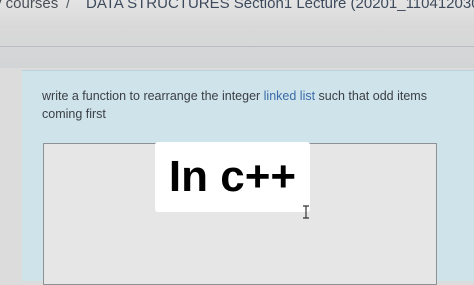 The height and width of the screenshot is (285, 474). What do you see at coordinates (289, 96) in the screenshot?
I see `linked-list-link: linked list` at bounding box center [289, 96].